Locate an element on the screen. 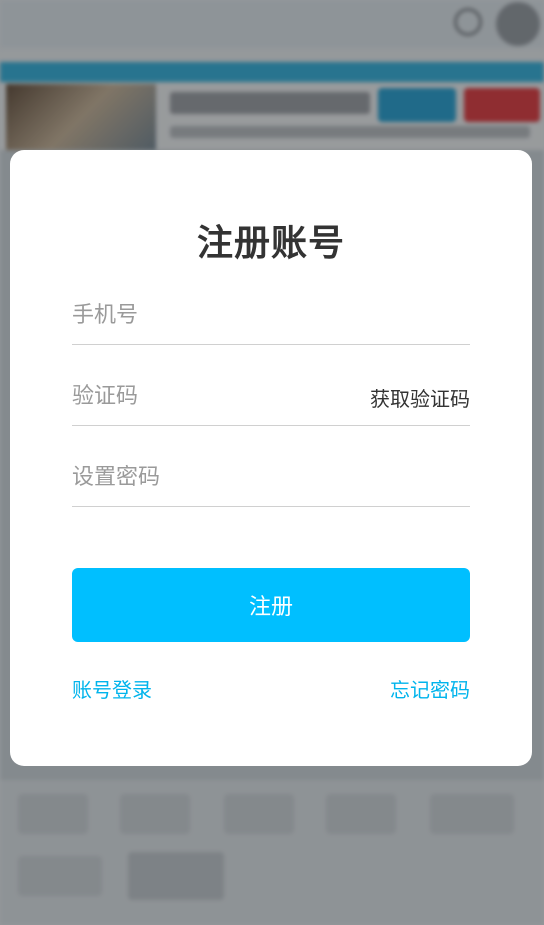 This screenshot has height=925, width=544. password-input is located at coordinates (212, 477).